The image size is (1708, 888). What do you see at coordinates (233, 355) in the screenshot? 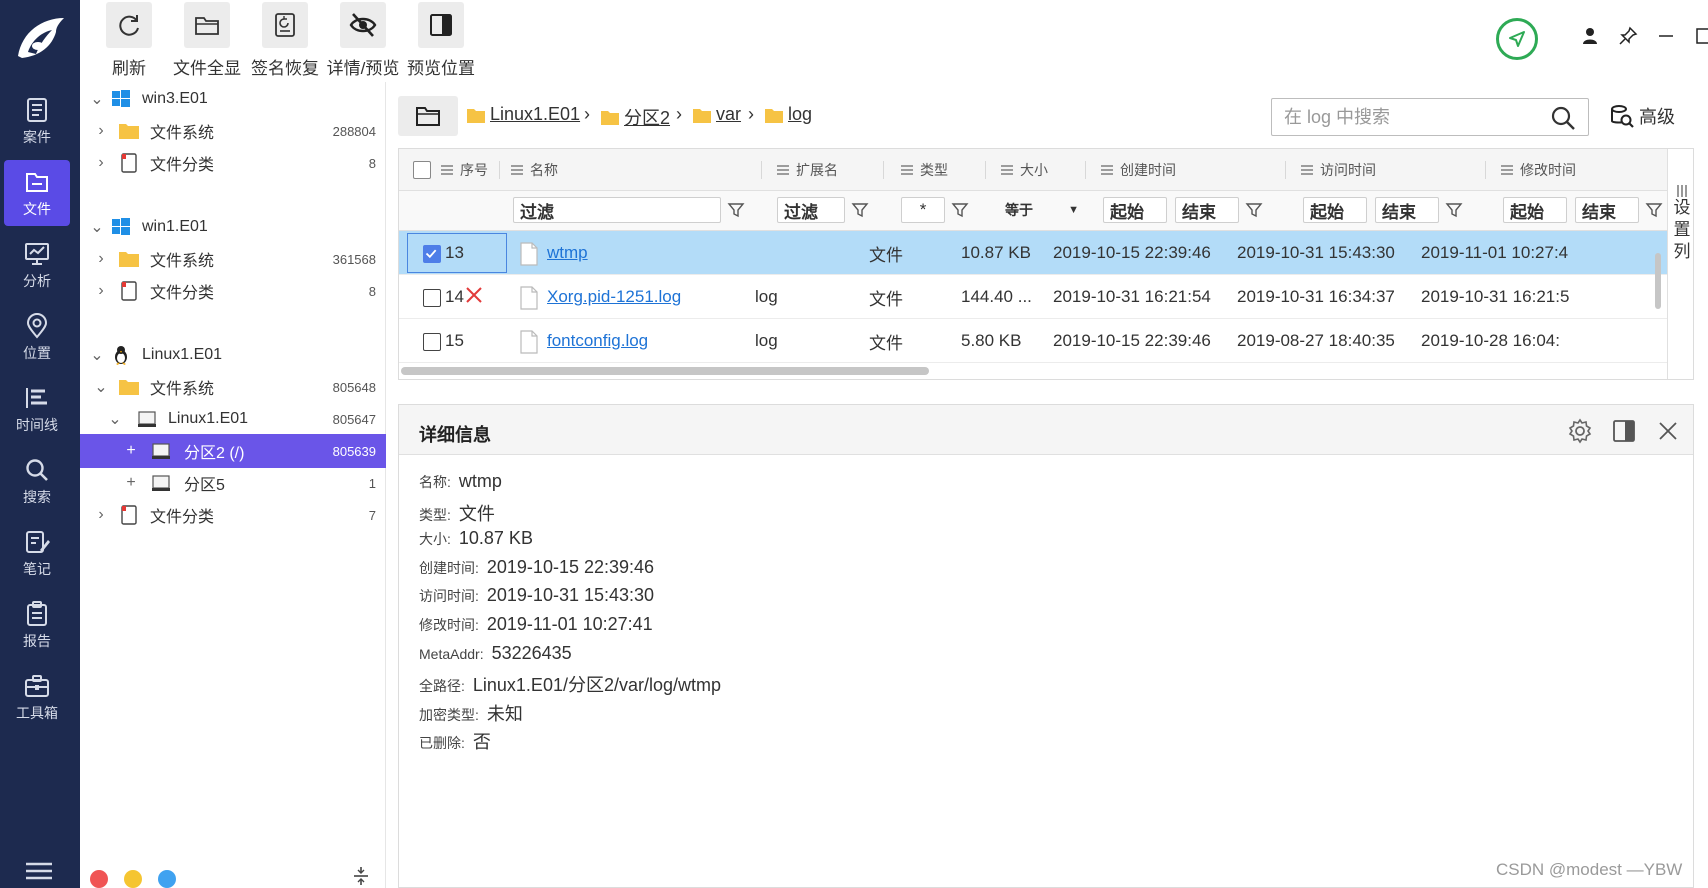
I see `tree-node: ⌄ Linux1.E01` at bounding box center [233, 355].